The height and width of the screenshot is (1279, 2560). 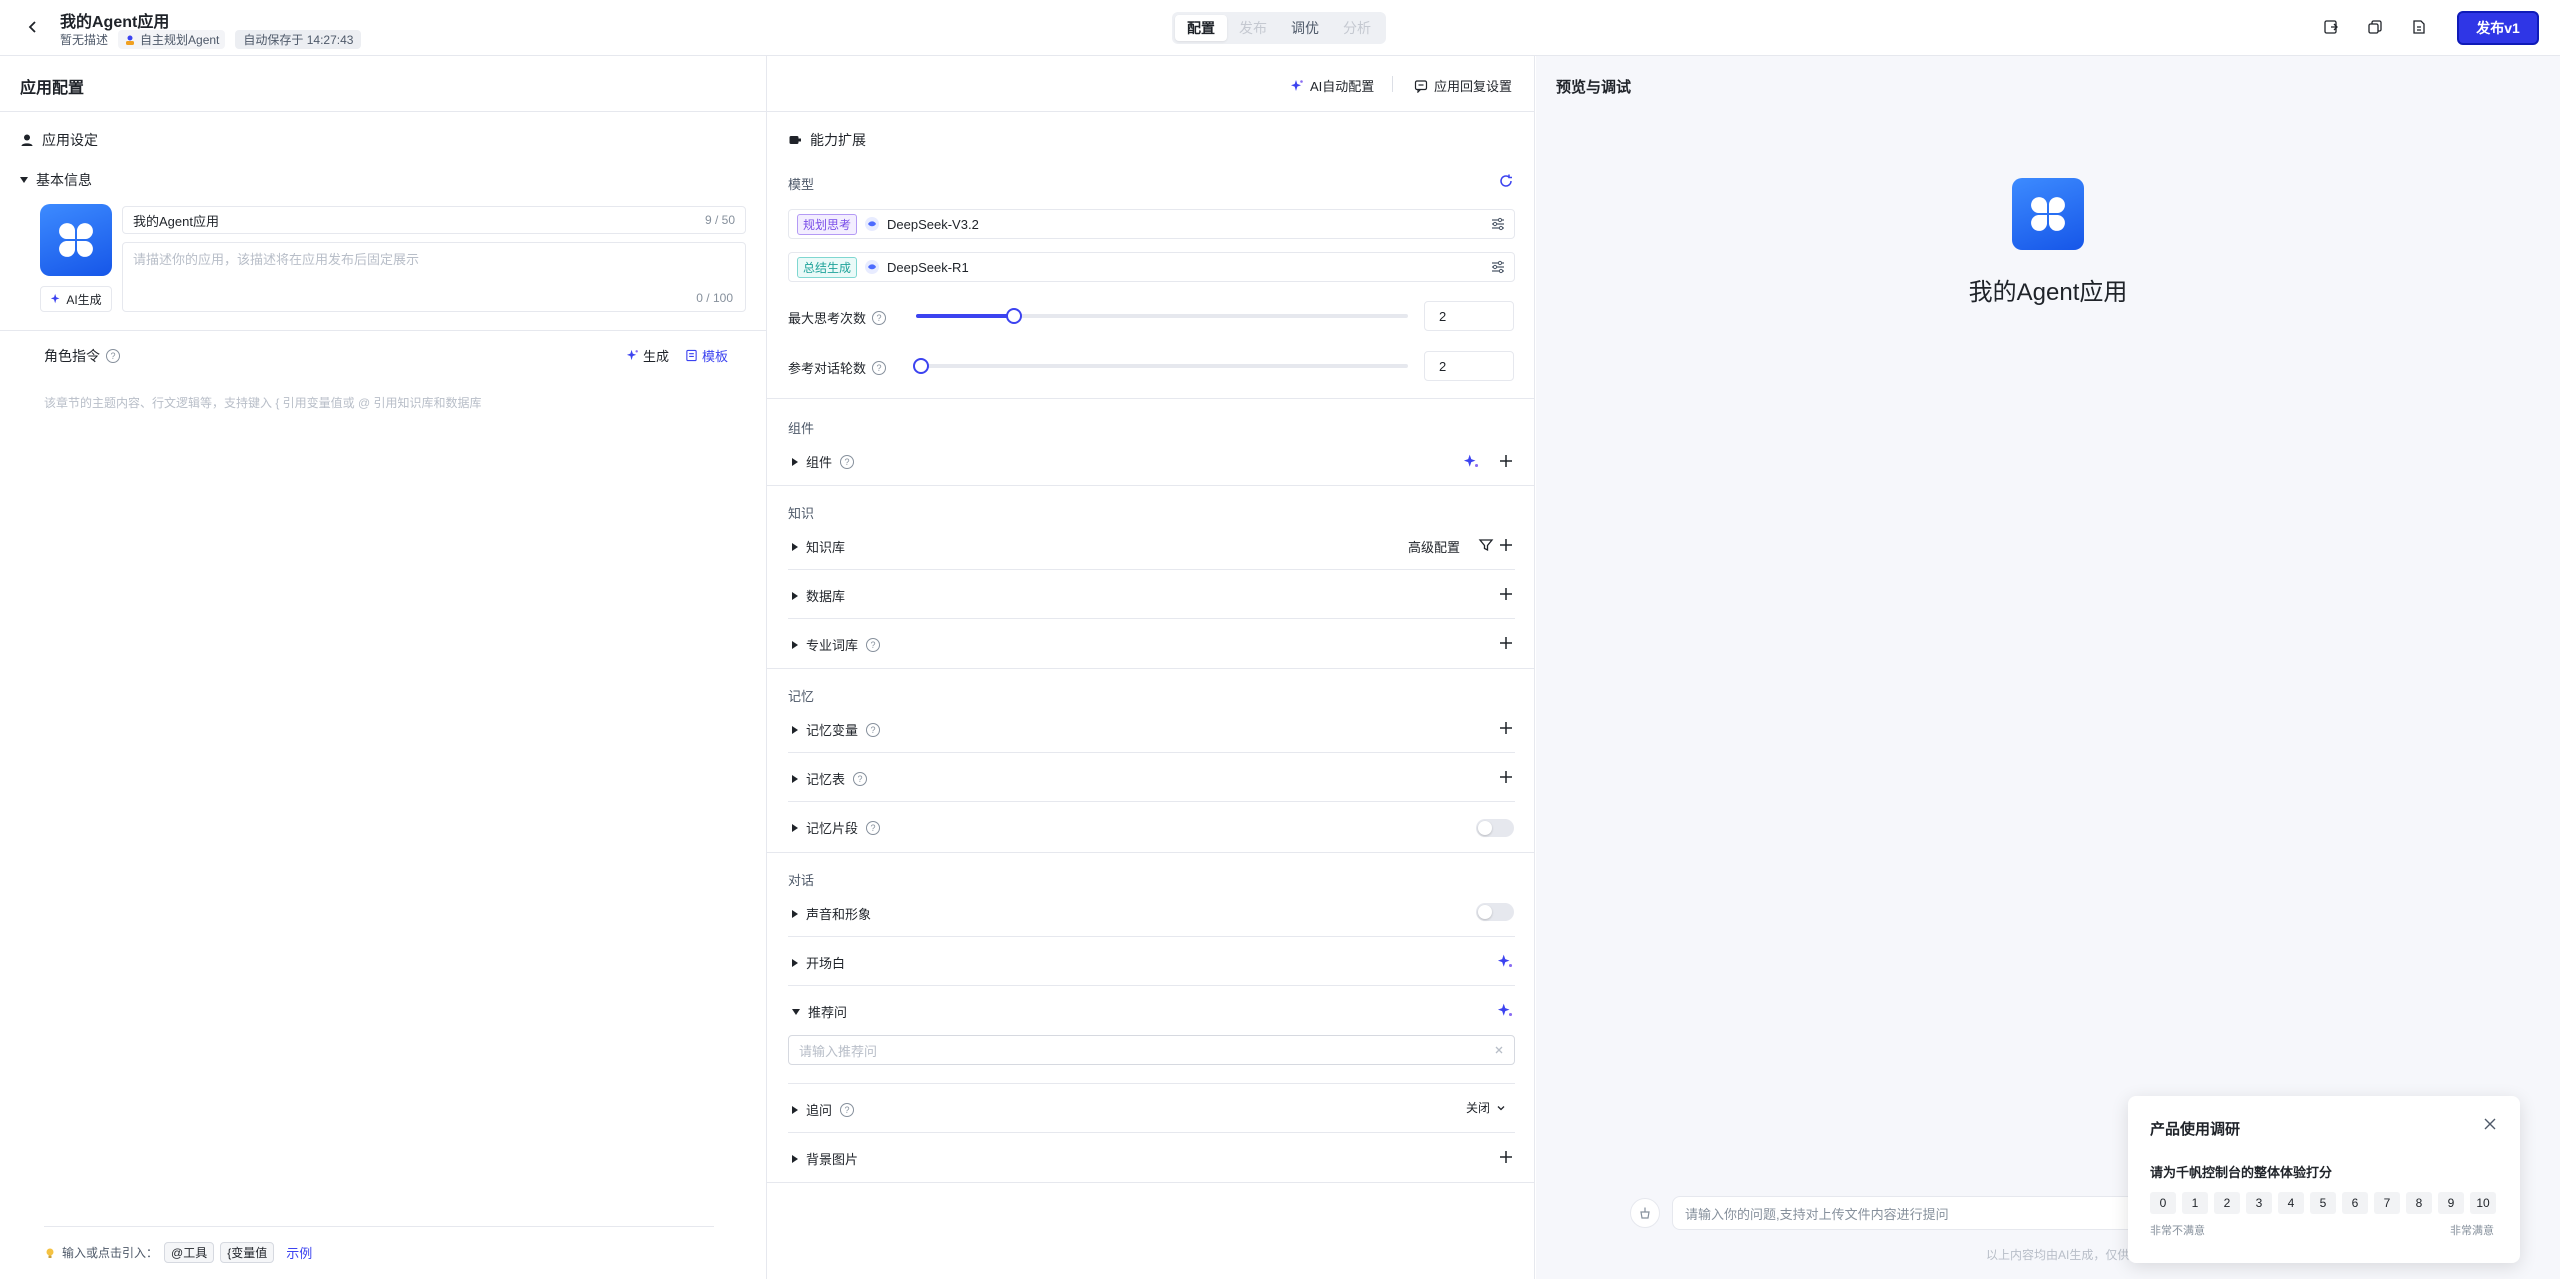 I want to click on ref-rounds-slider, so click(x=1160, y=366).